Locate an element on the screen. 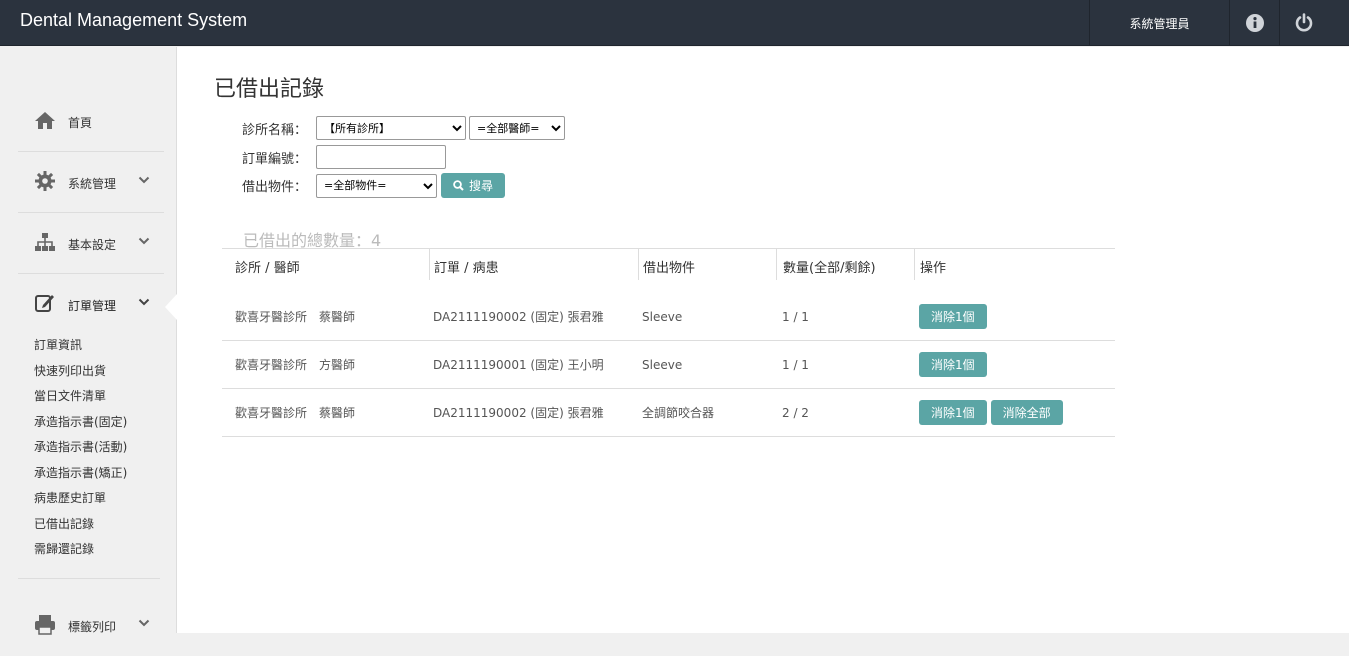 The image size is (1349, 656). gear-icon is located at coordinates (45, 181).